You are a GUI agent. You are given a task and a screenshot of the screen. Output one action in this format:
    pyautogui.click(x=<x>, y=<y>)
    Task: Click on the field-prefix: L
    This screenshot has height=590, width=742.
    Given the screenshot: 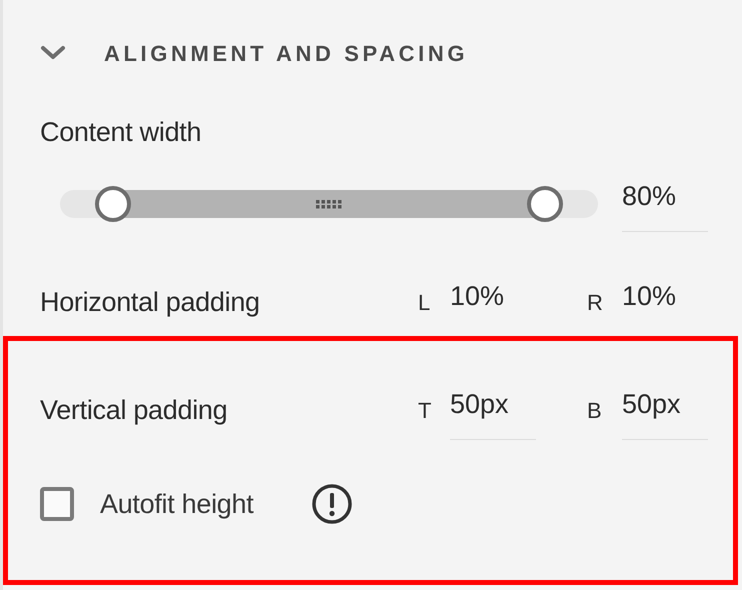 What is the action you would take?
    pyautogui.click(x=425, y=303)
    